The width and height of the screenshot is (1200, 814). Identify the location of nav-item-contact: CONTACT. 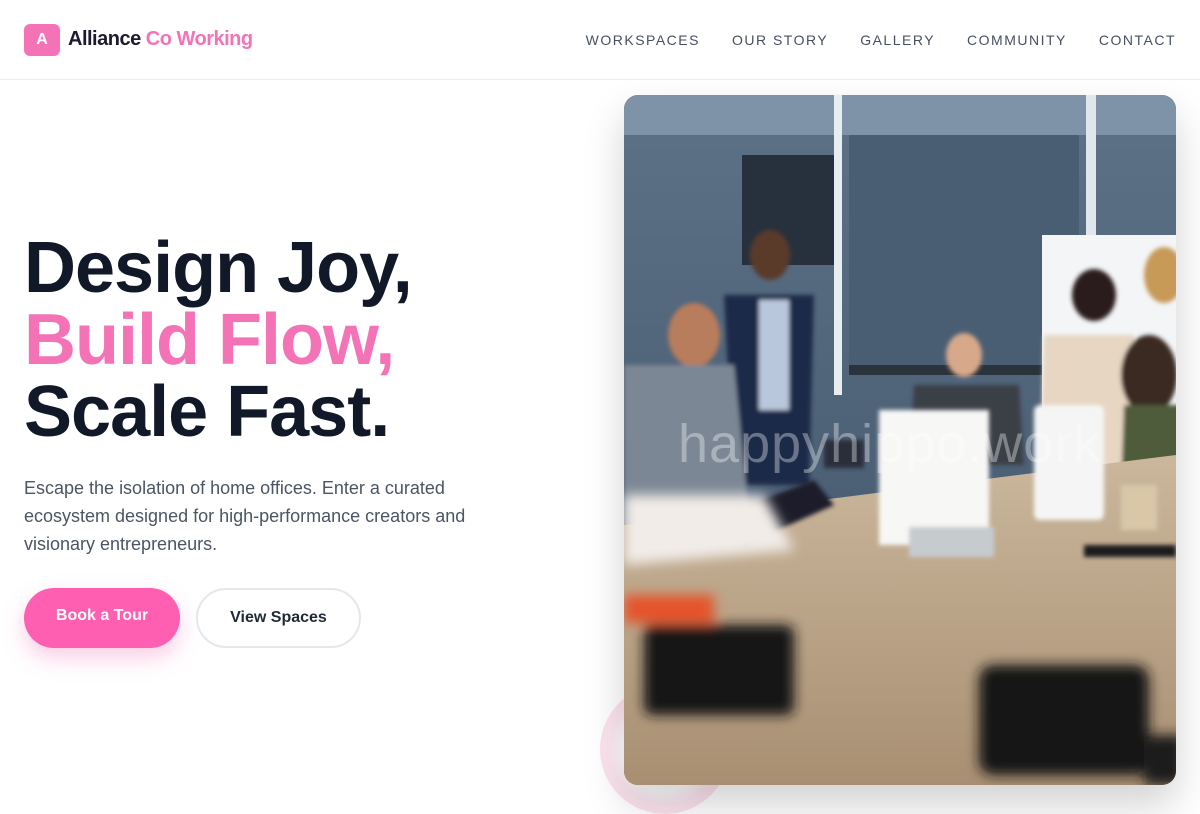
(1137, 40).